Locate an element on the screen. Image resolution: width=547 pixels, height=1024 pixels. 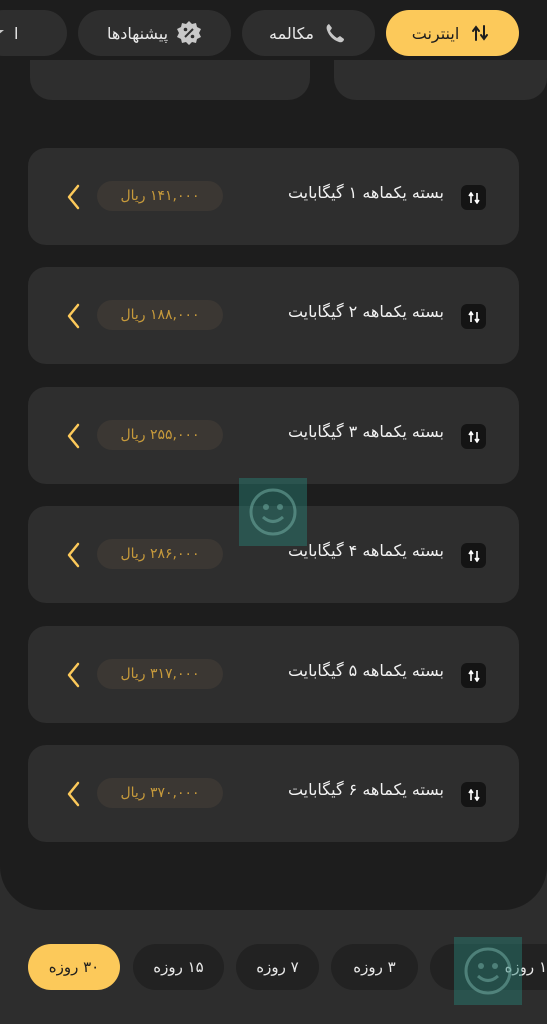
duration-tab-label: ۳ روزه is located at coordinates (374, 967).